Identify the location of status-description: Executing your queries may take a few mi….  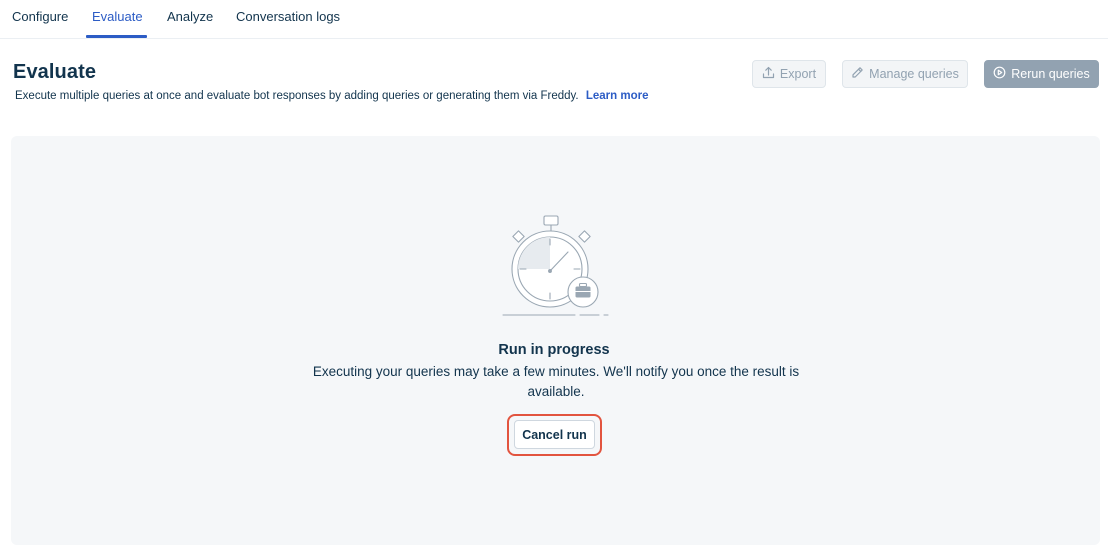
(556, 381).